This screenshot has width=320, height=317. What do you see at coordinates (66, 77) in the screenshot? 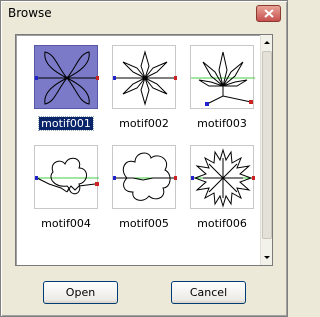
I see `motif001-thumbnail` at bounding box center [66, 77].